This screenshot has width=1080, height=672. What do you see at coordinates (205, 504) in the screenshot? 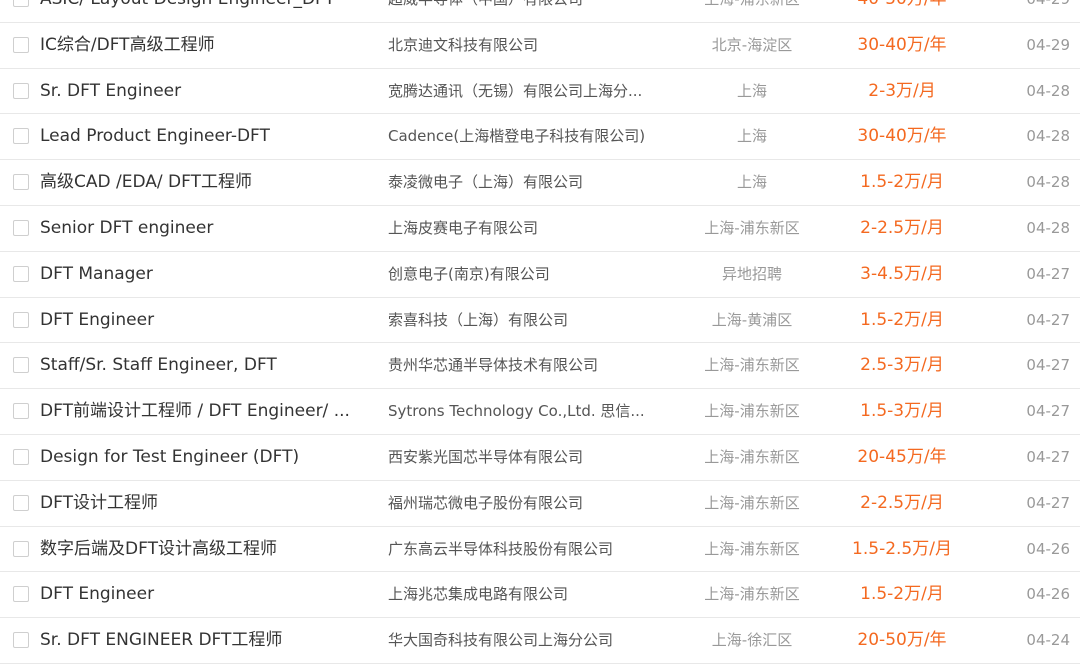
I see `job-title-link: DFT设计工程师` at bounding box center [205, 504].